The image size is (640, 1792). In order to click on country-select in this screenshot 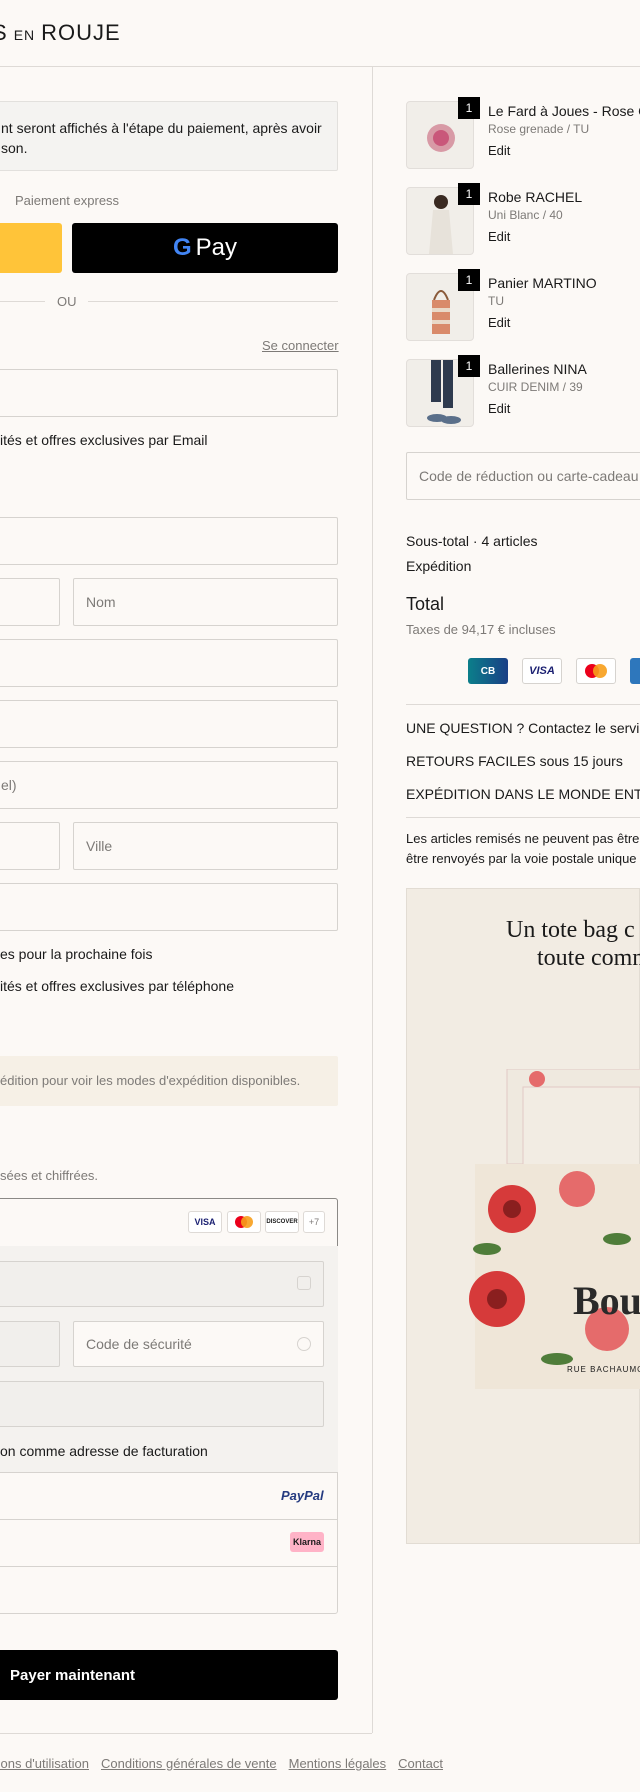, I will do `click(169, 541)`.